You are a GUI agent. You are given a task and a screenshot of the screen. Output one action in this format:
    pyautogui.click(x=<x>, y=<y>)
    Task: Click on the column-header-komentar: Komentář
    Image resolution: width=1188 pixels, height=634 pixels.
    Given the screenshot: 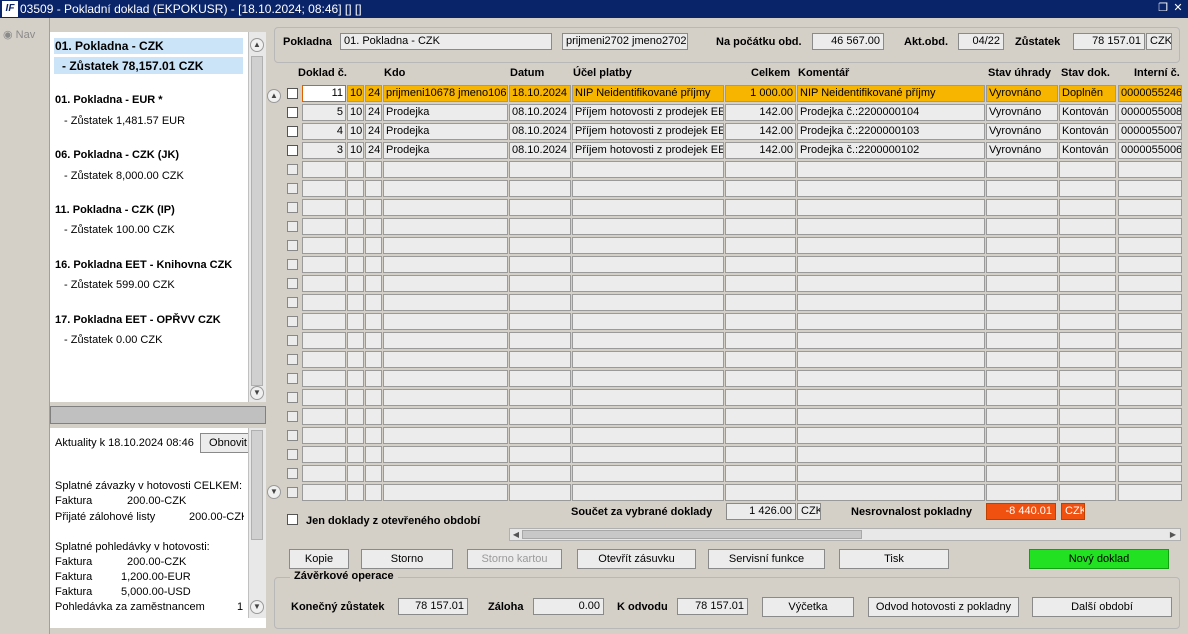 What is the action you would take?
    pyautogui.click(x=823, y=73)
    